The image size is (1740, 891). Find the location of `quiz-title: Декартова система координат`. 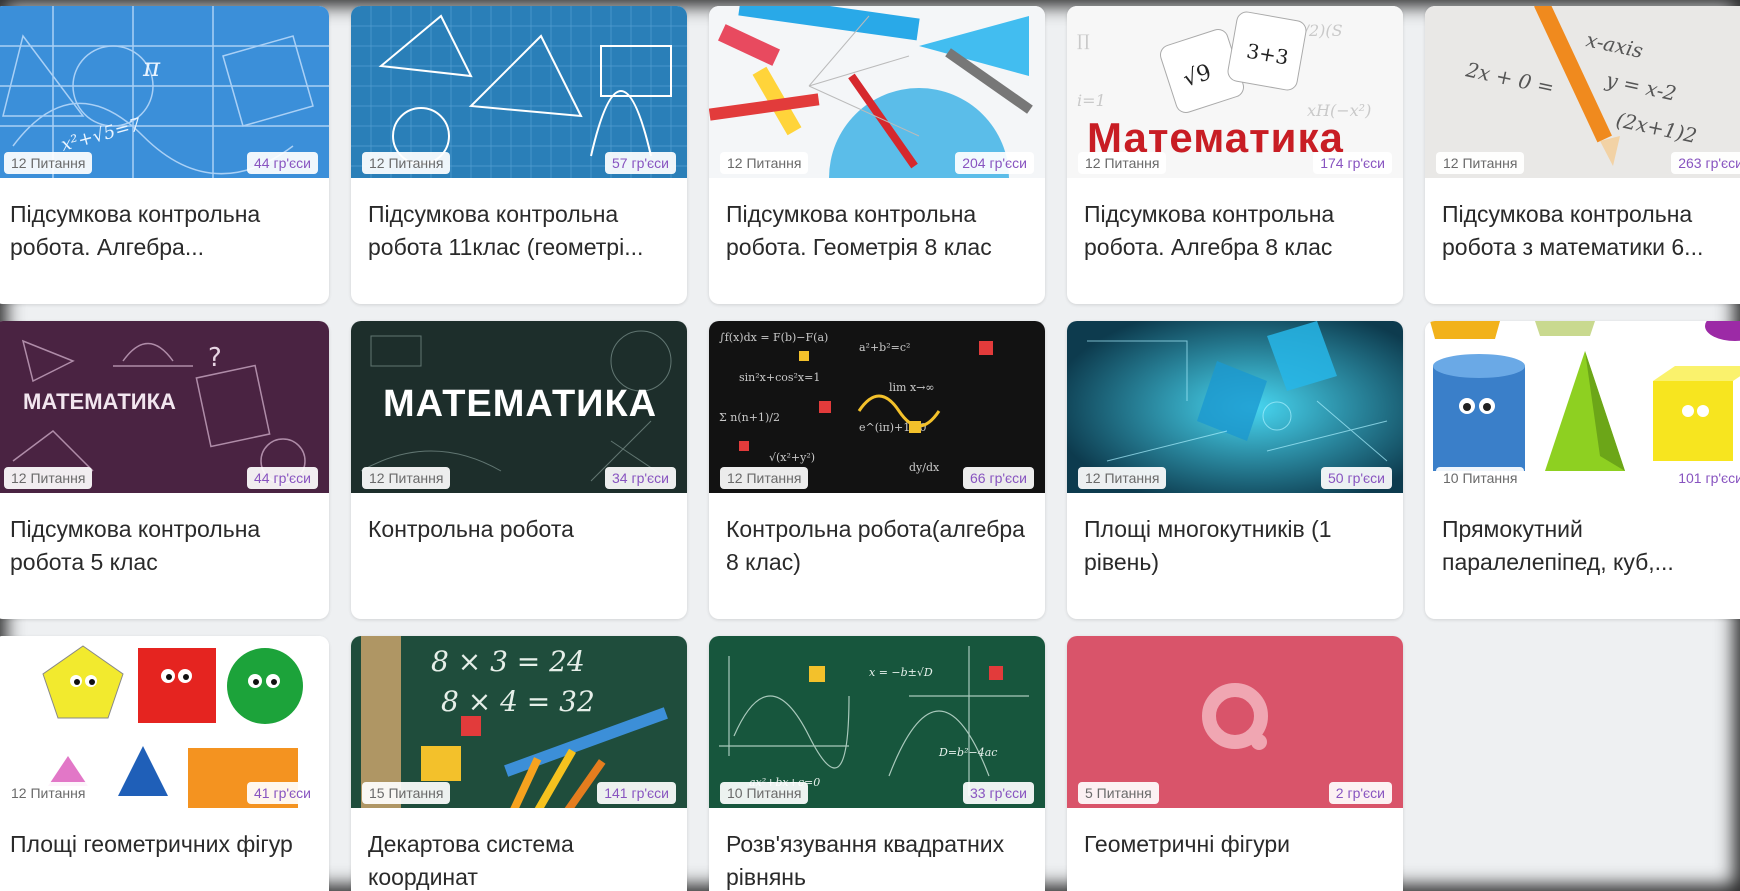

quiz-title: Декартова система координат is located at coordinates (471, 860).